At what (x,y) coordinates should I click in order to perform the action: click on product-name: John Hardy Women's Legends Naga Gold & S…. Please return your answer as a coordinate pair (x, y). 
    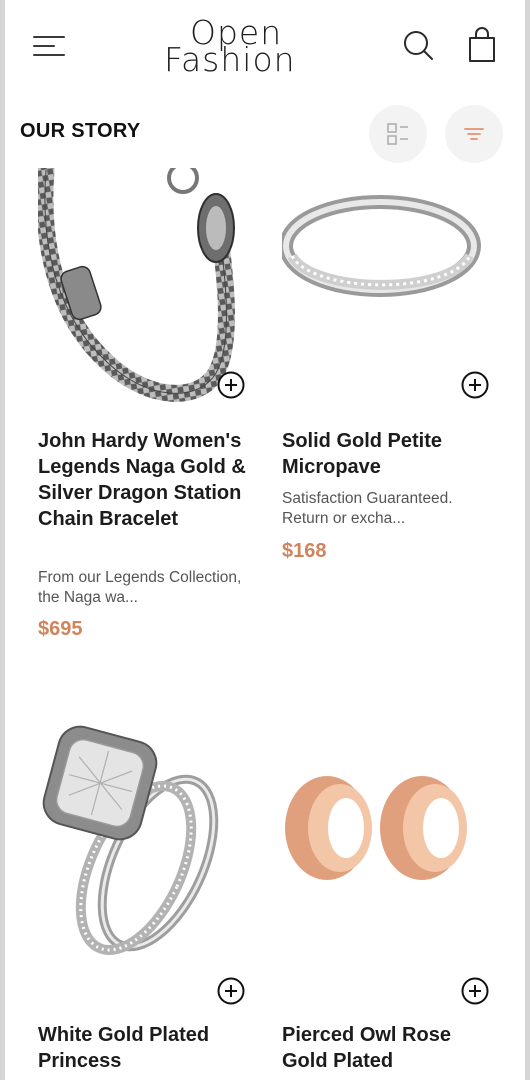
    Looking at the image, I should click on (142, 480).